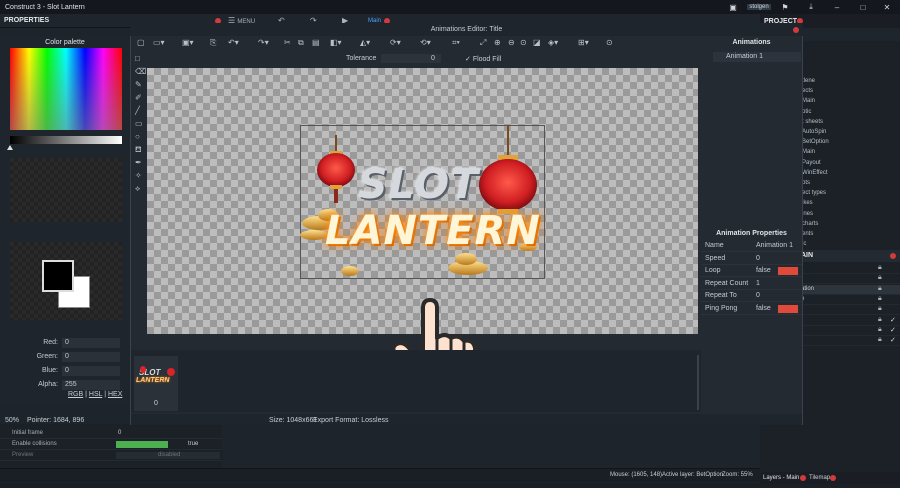 This screenshot has height=488, width=900. What do you see at coordinates (810, 224) in the screenshot?
I see `project-tree-item: charts` at bounding box center [810, 224].